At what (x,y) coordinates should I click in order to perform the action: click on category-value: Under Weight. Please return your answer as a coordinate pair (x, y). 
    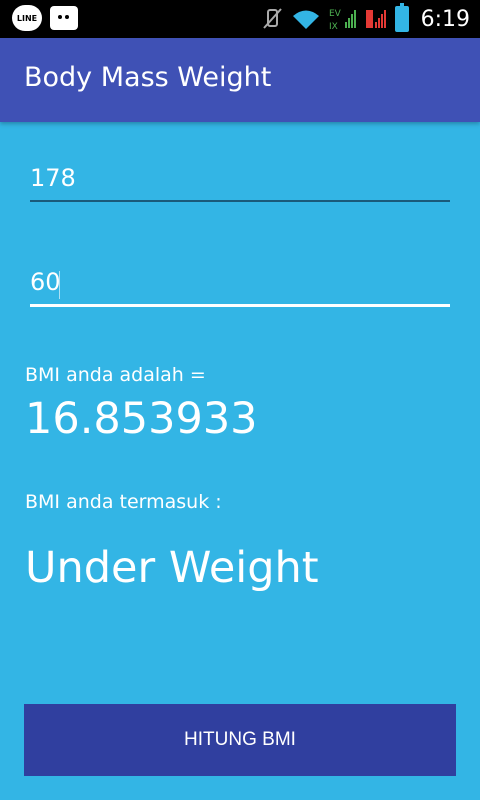
    Looking at the image, I should click on (172, 568).